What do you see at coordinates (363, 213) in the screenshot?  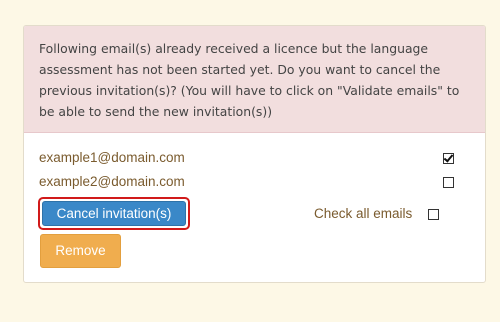 I see `check-all-label: Check all emails` at bounding box center [363, 213].